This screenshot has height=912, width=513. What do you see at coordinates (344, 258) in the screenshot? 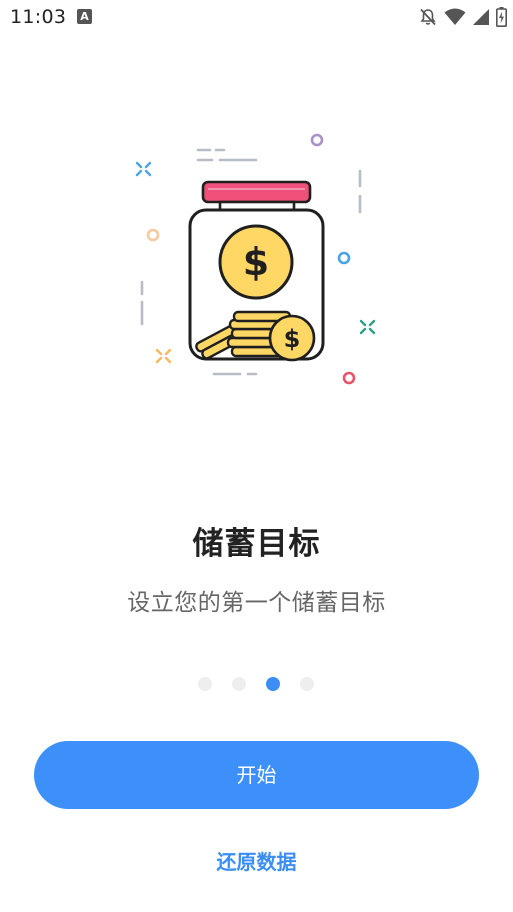
I see `deco-circle-blue` at bounding box center [344, 258].